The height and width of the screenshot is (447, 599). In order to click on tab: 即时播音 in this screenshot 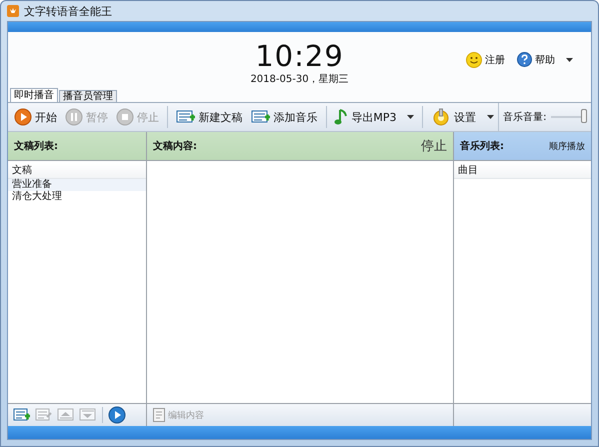, I will do `click(34, 95)`.